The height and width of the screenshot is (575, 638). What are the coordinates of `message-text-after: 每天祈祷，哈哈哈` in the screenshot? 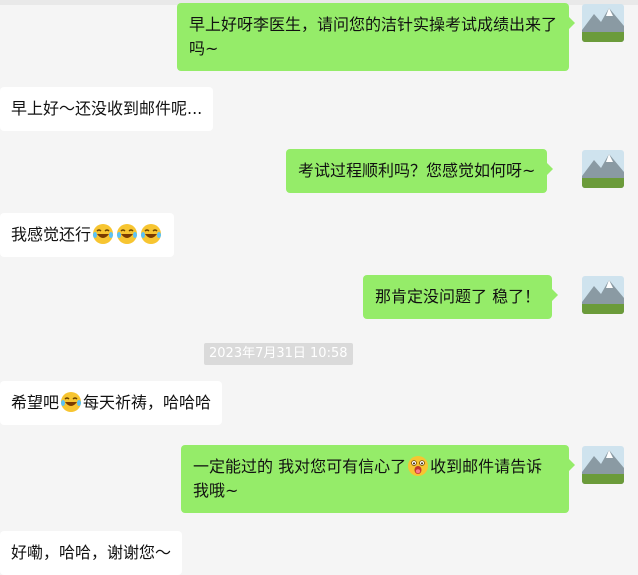 It's located at (147, 402).